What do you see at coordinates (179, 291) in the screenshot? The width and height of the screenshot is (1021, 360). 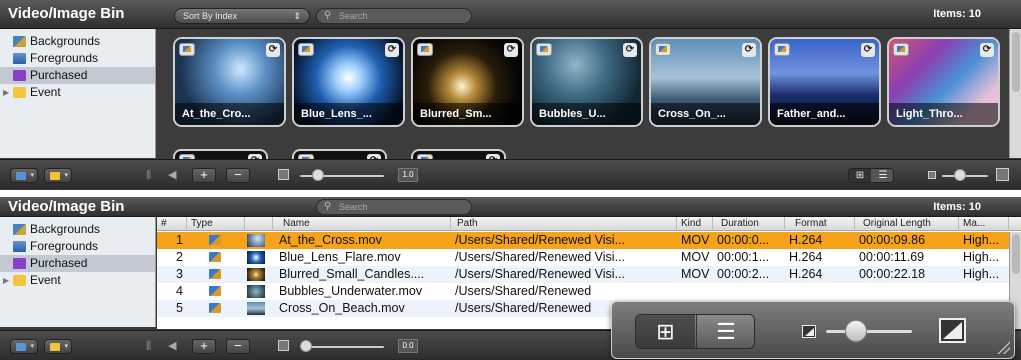 I see `row-index: 4` at bounding box center [179, 291].